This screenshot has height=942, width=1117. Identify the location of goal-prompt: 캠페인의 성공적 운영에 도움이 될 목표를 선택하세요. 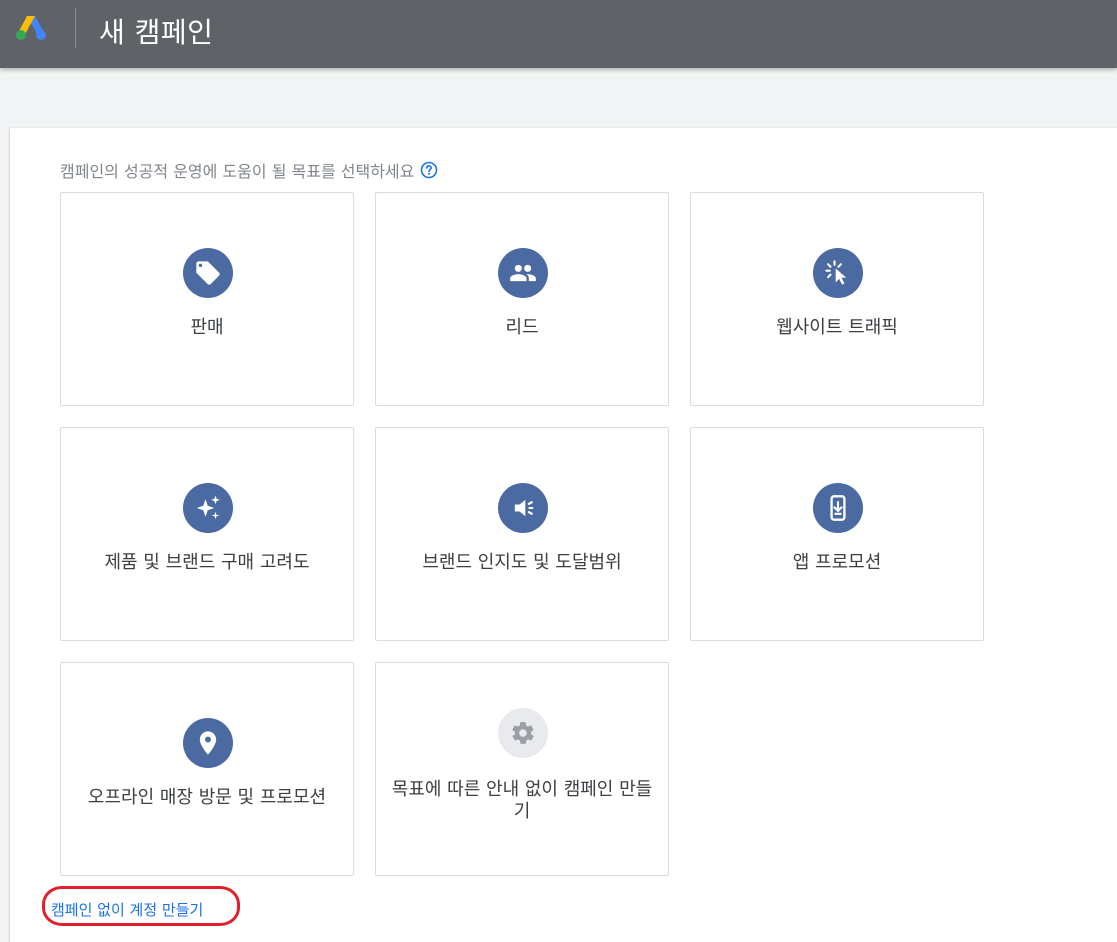
(237, 171).